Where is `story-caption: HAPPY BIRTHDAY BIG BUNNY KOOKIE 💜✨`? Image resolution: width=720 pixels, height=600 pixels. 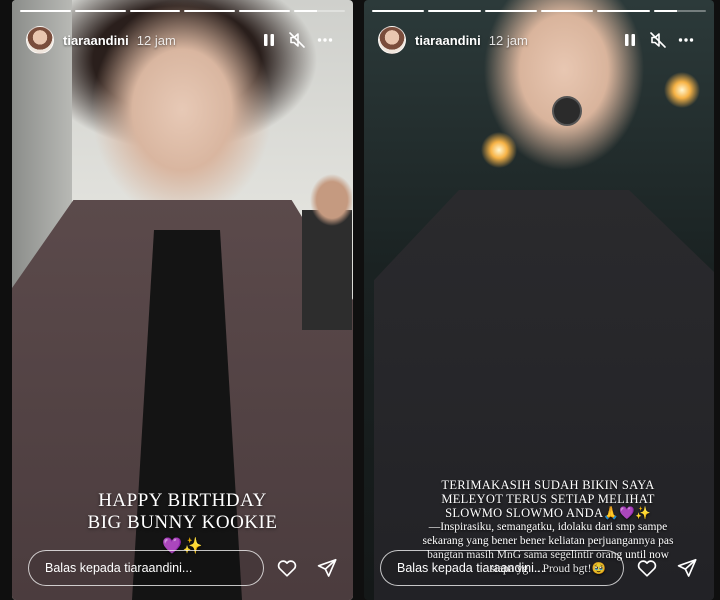 story-caption: HAPPY BIRTHDAY BIG BUNNY KOOKIE 💜✨ is located at coordinates (182, 524).